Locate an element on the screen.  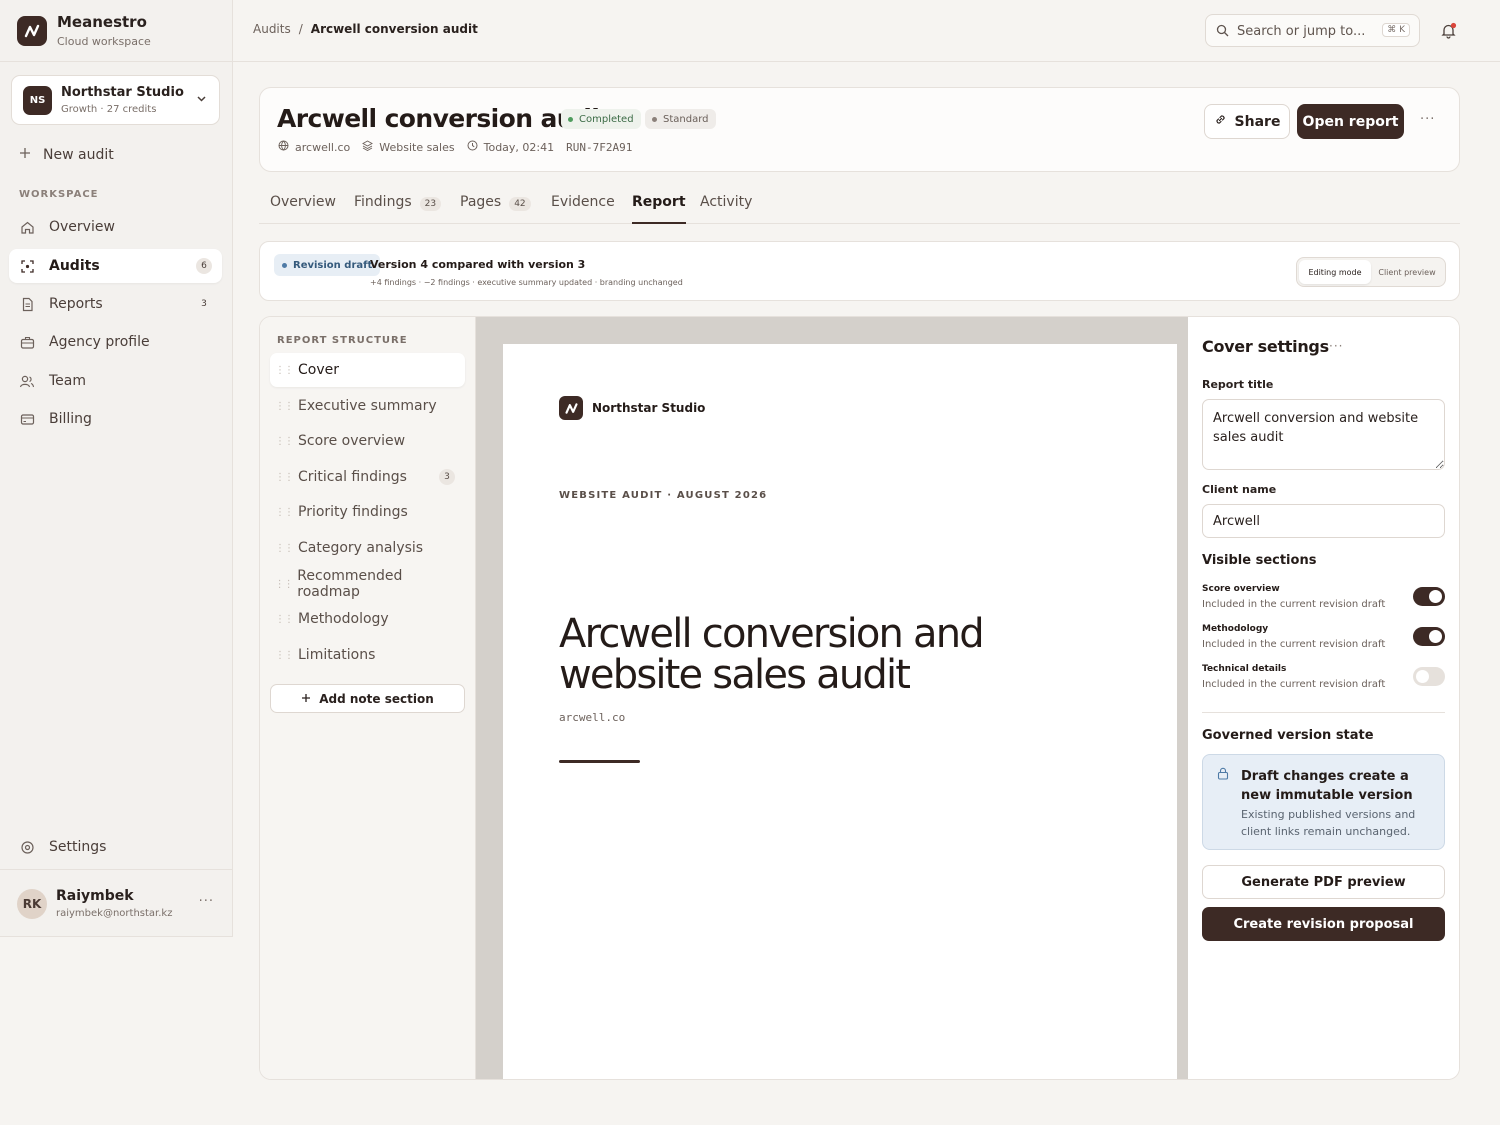
client-name-label: Client name is located at coordinates (1239, 489).